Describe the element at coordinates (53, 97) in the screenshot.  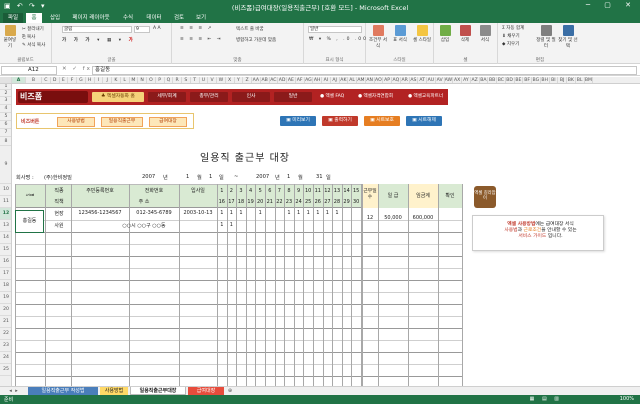
I see `bizform-logo: 비즈폼` at that location.